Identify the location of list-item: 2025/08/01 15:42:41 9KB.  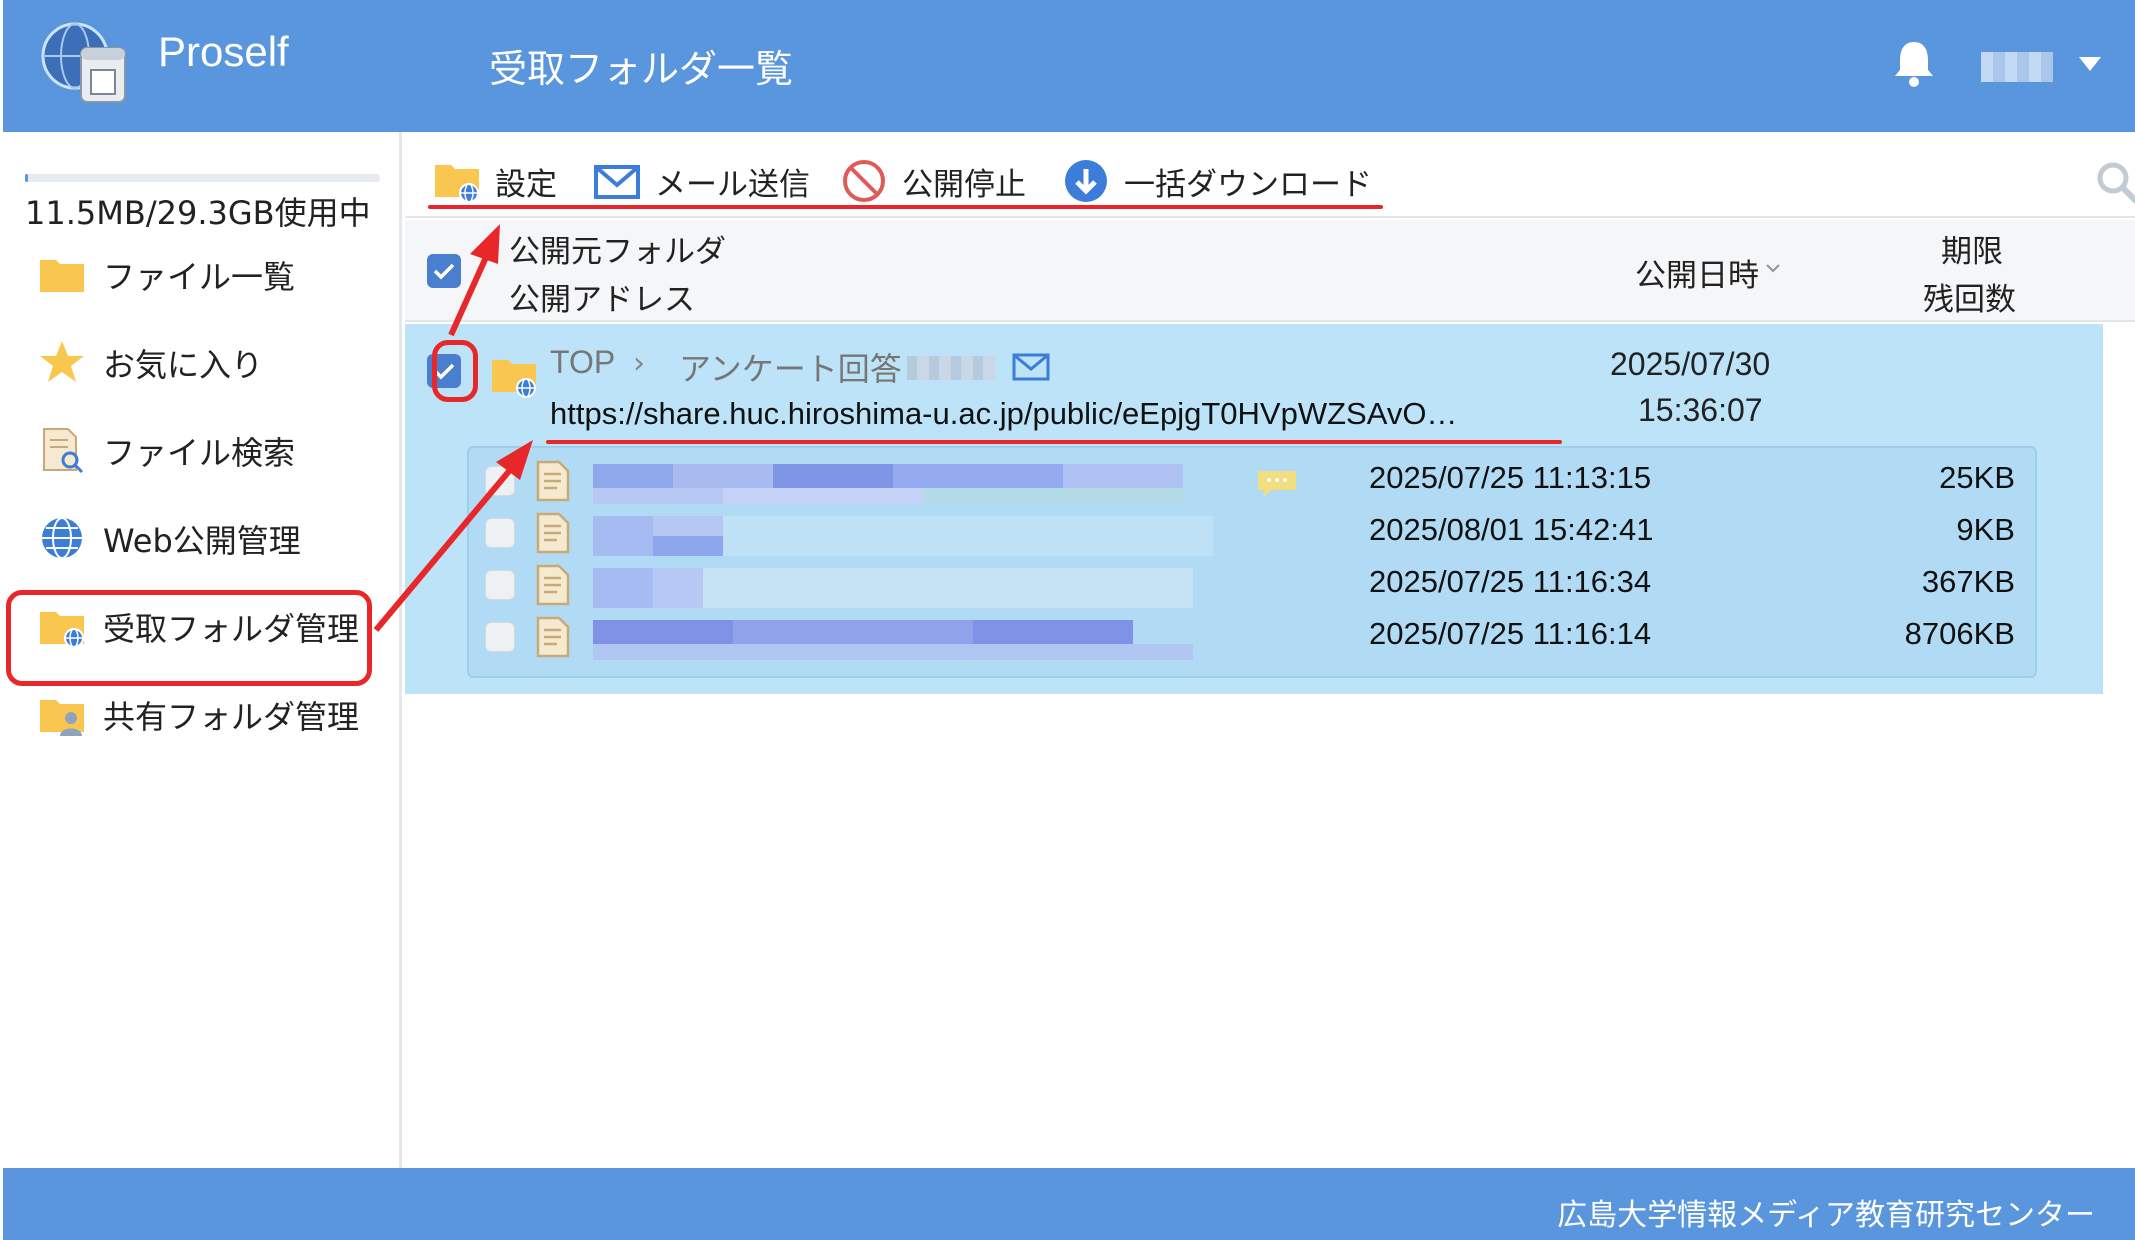
(1252, 534).